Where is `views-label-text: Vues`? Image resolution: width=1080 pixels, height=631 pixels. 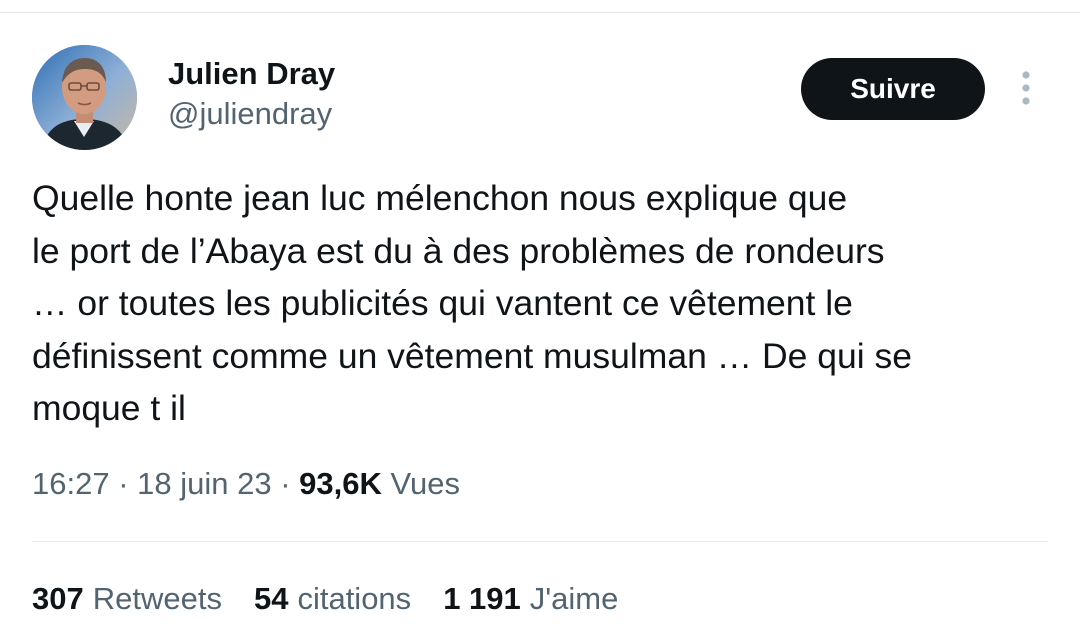
views-label-text: Vues is located at coordinates (425, 483).